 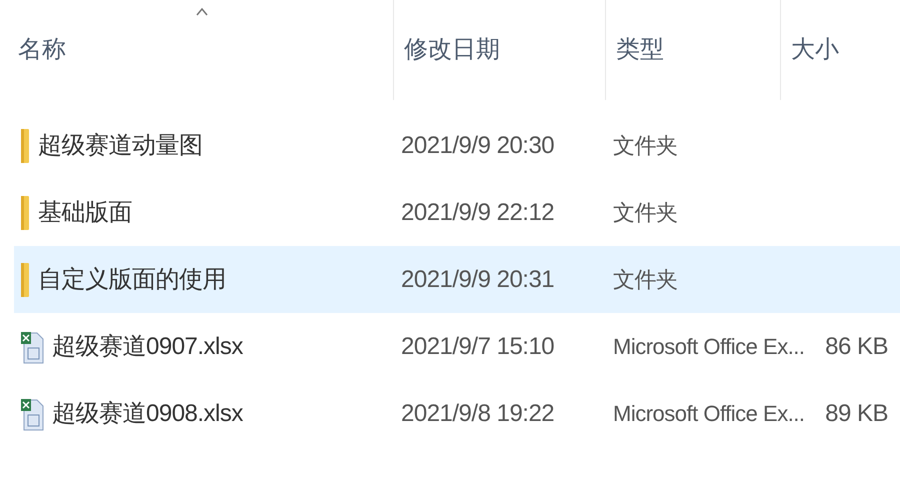 I want to click on modified-date: 2021/9/8 19:22, so click(x=477, y=413).